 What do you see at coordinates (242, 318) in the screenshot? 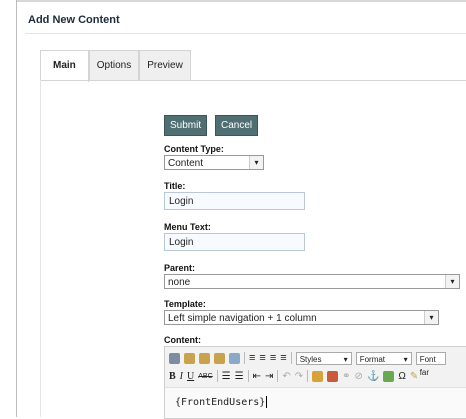
I see `template-value: Left simple navigation + 1 column` at bounding box center [242, 318].